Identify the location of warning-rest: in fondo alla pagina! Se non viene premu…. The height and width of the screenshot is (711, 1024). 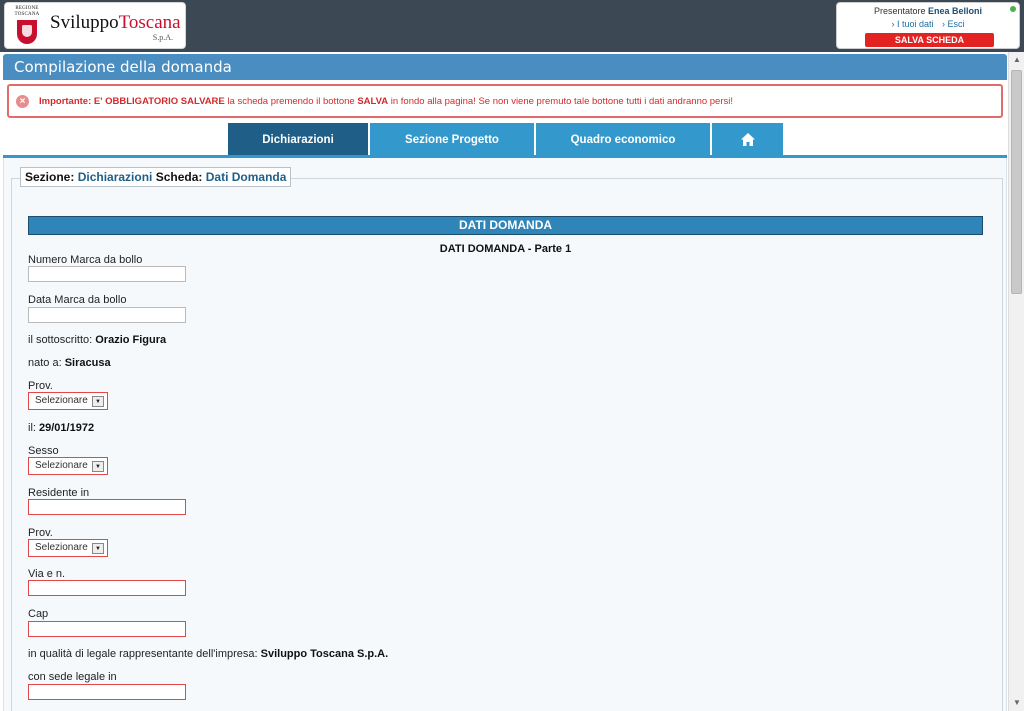
(561, 101).